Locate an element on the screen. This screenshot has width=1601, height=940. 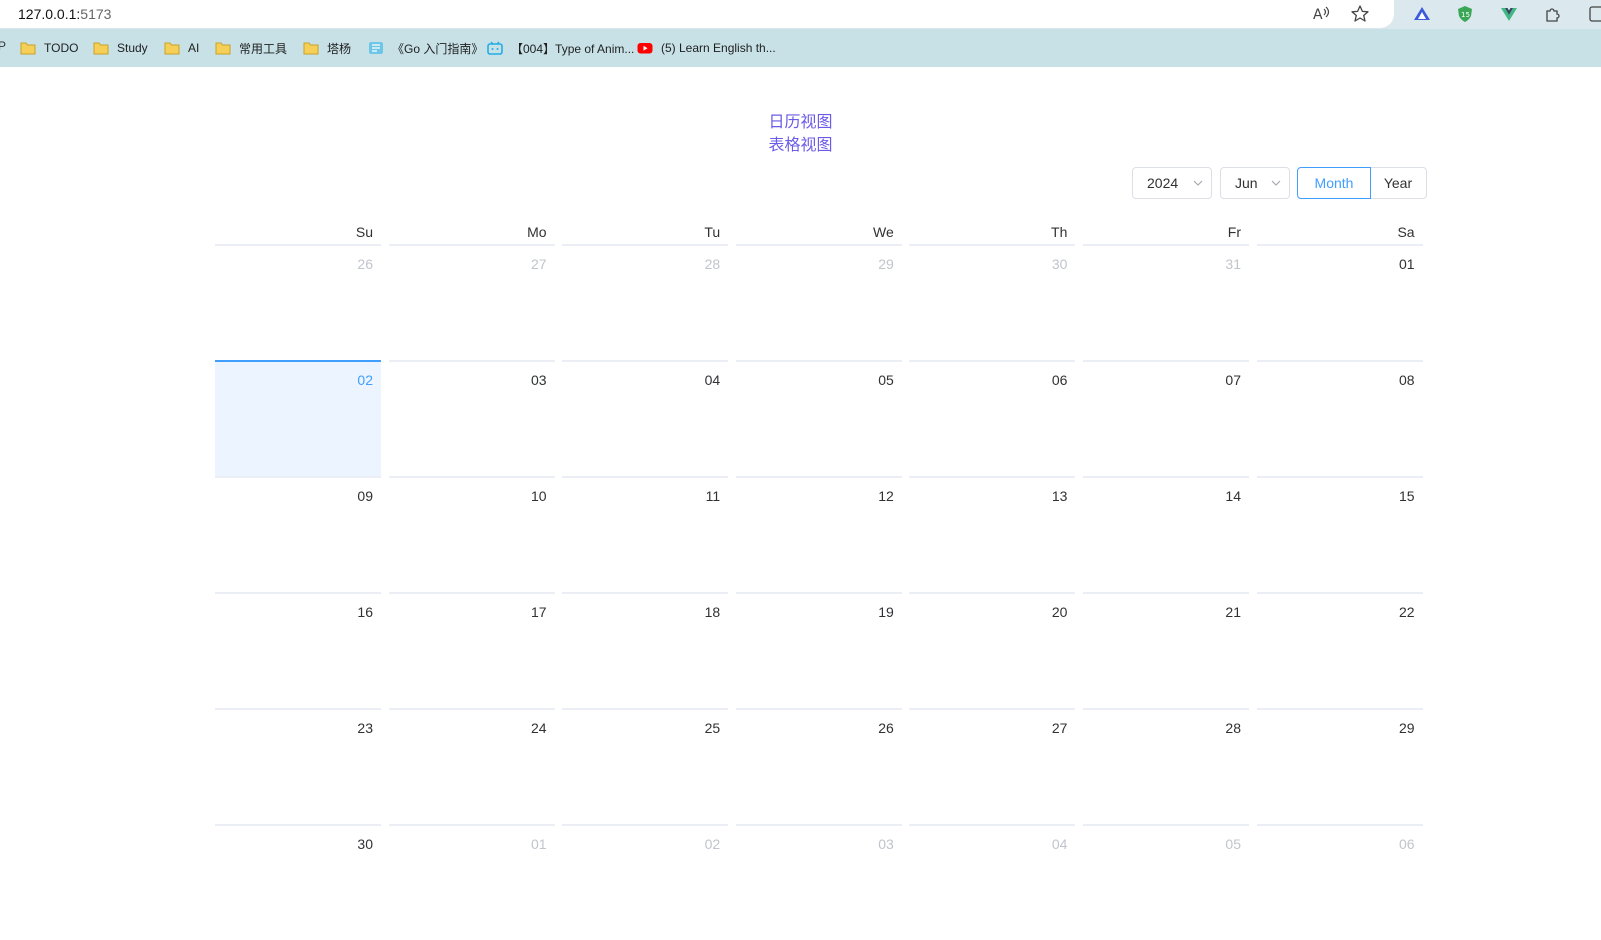
bookmark-go-guide: 《Go 入门指南》 is located at coordinates (425, 48).